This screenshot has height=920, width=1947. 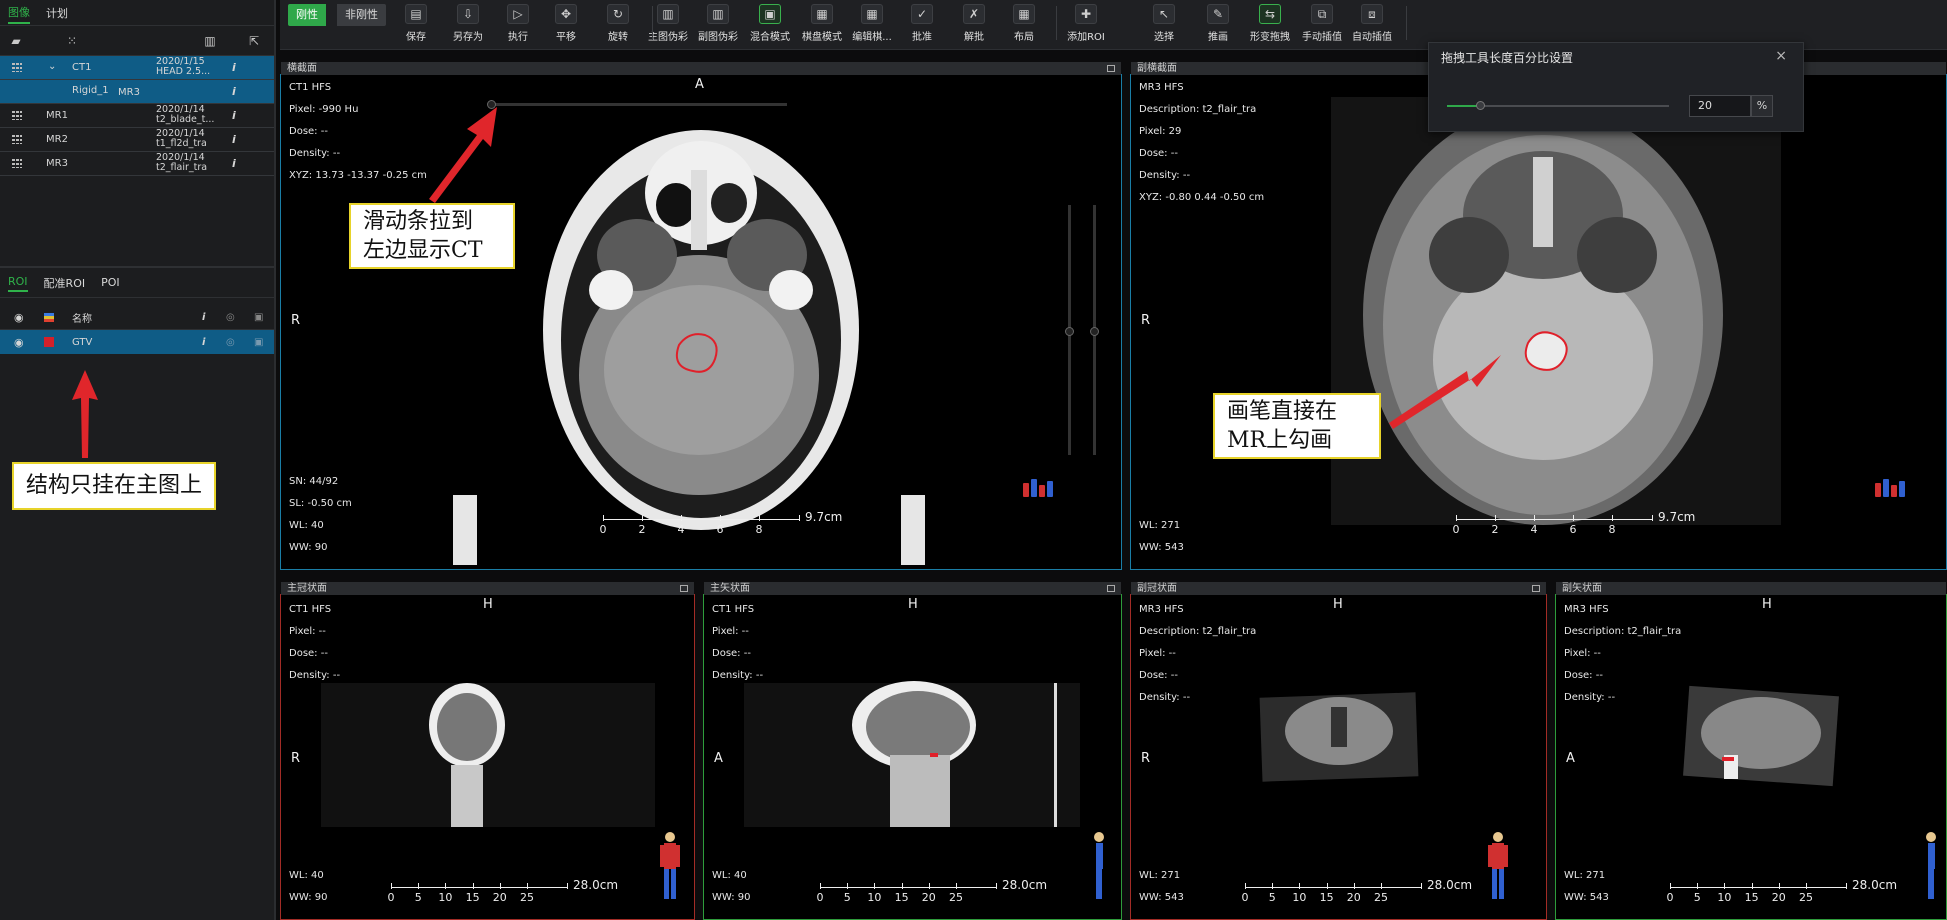 What do you see at coordinates (65, 283) in the screenshot?
I see `tab-registration-roi: 配准ROI` at bounding box center [65, 283].